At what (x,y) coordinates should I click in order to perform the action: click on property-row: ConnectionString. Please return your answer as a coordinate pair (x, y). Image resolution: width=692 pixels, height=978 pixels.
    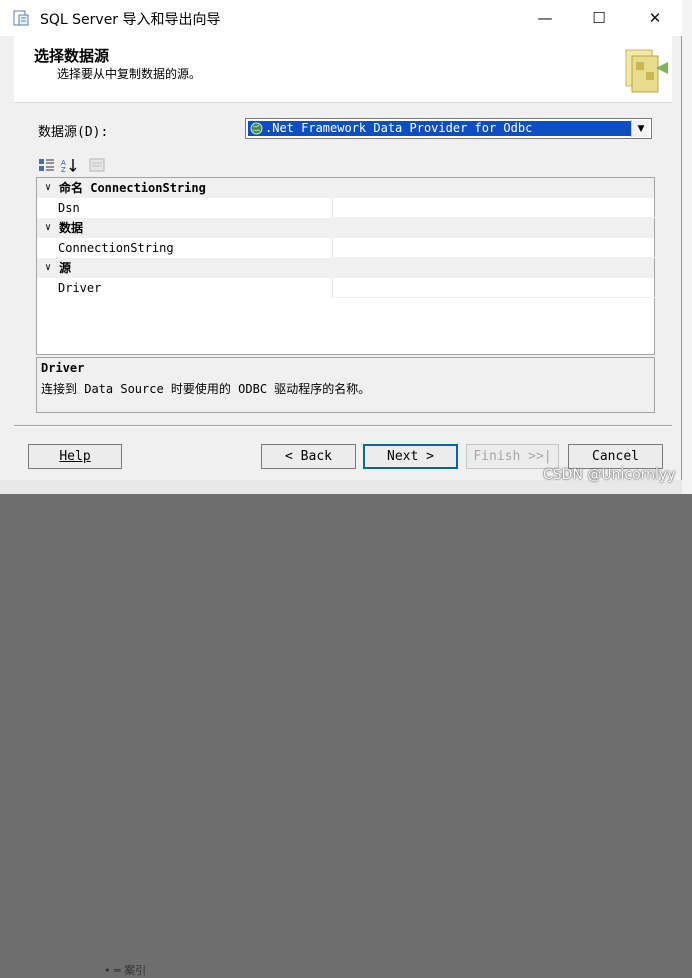
    Looking at the image, I should click on (346, 248).